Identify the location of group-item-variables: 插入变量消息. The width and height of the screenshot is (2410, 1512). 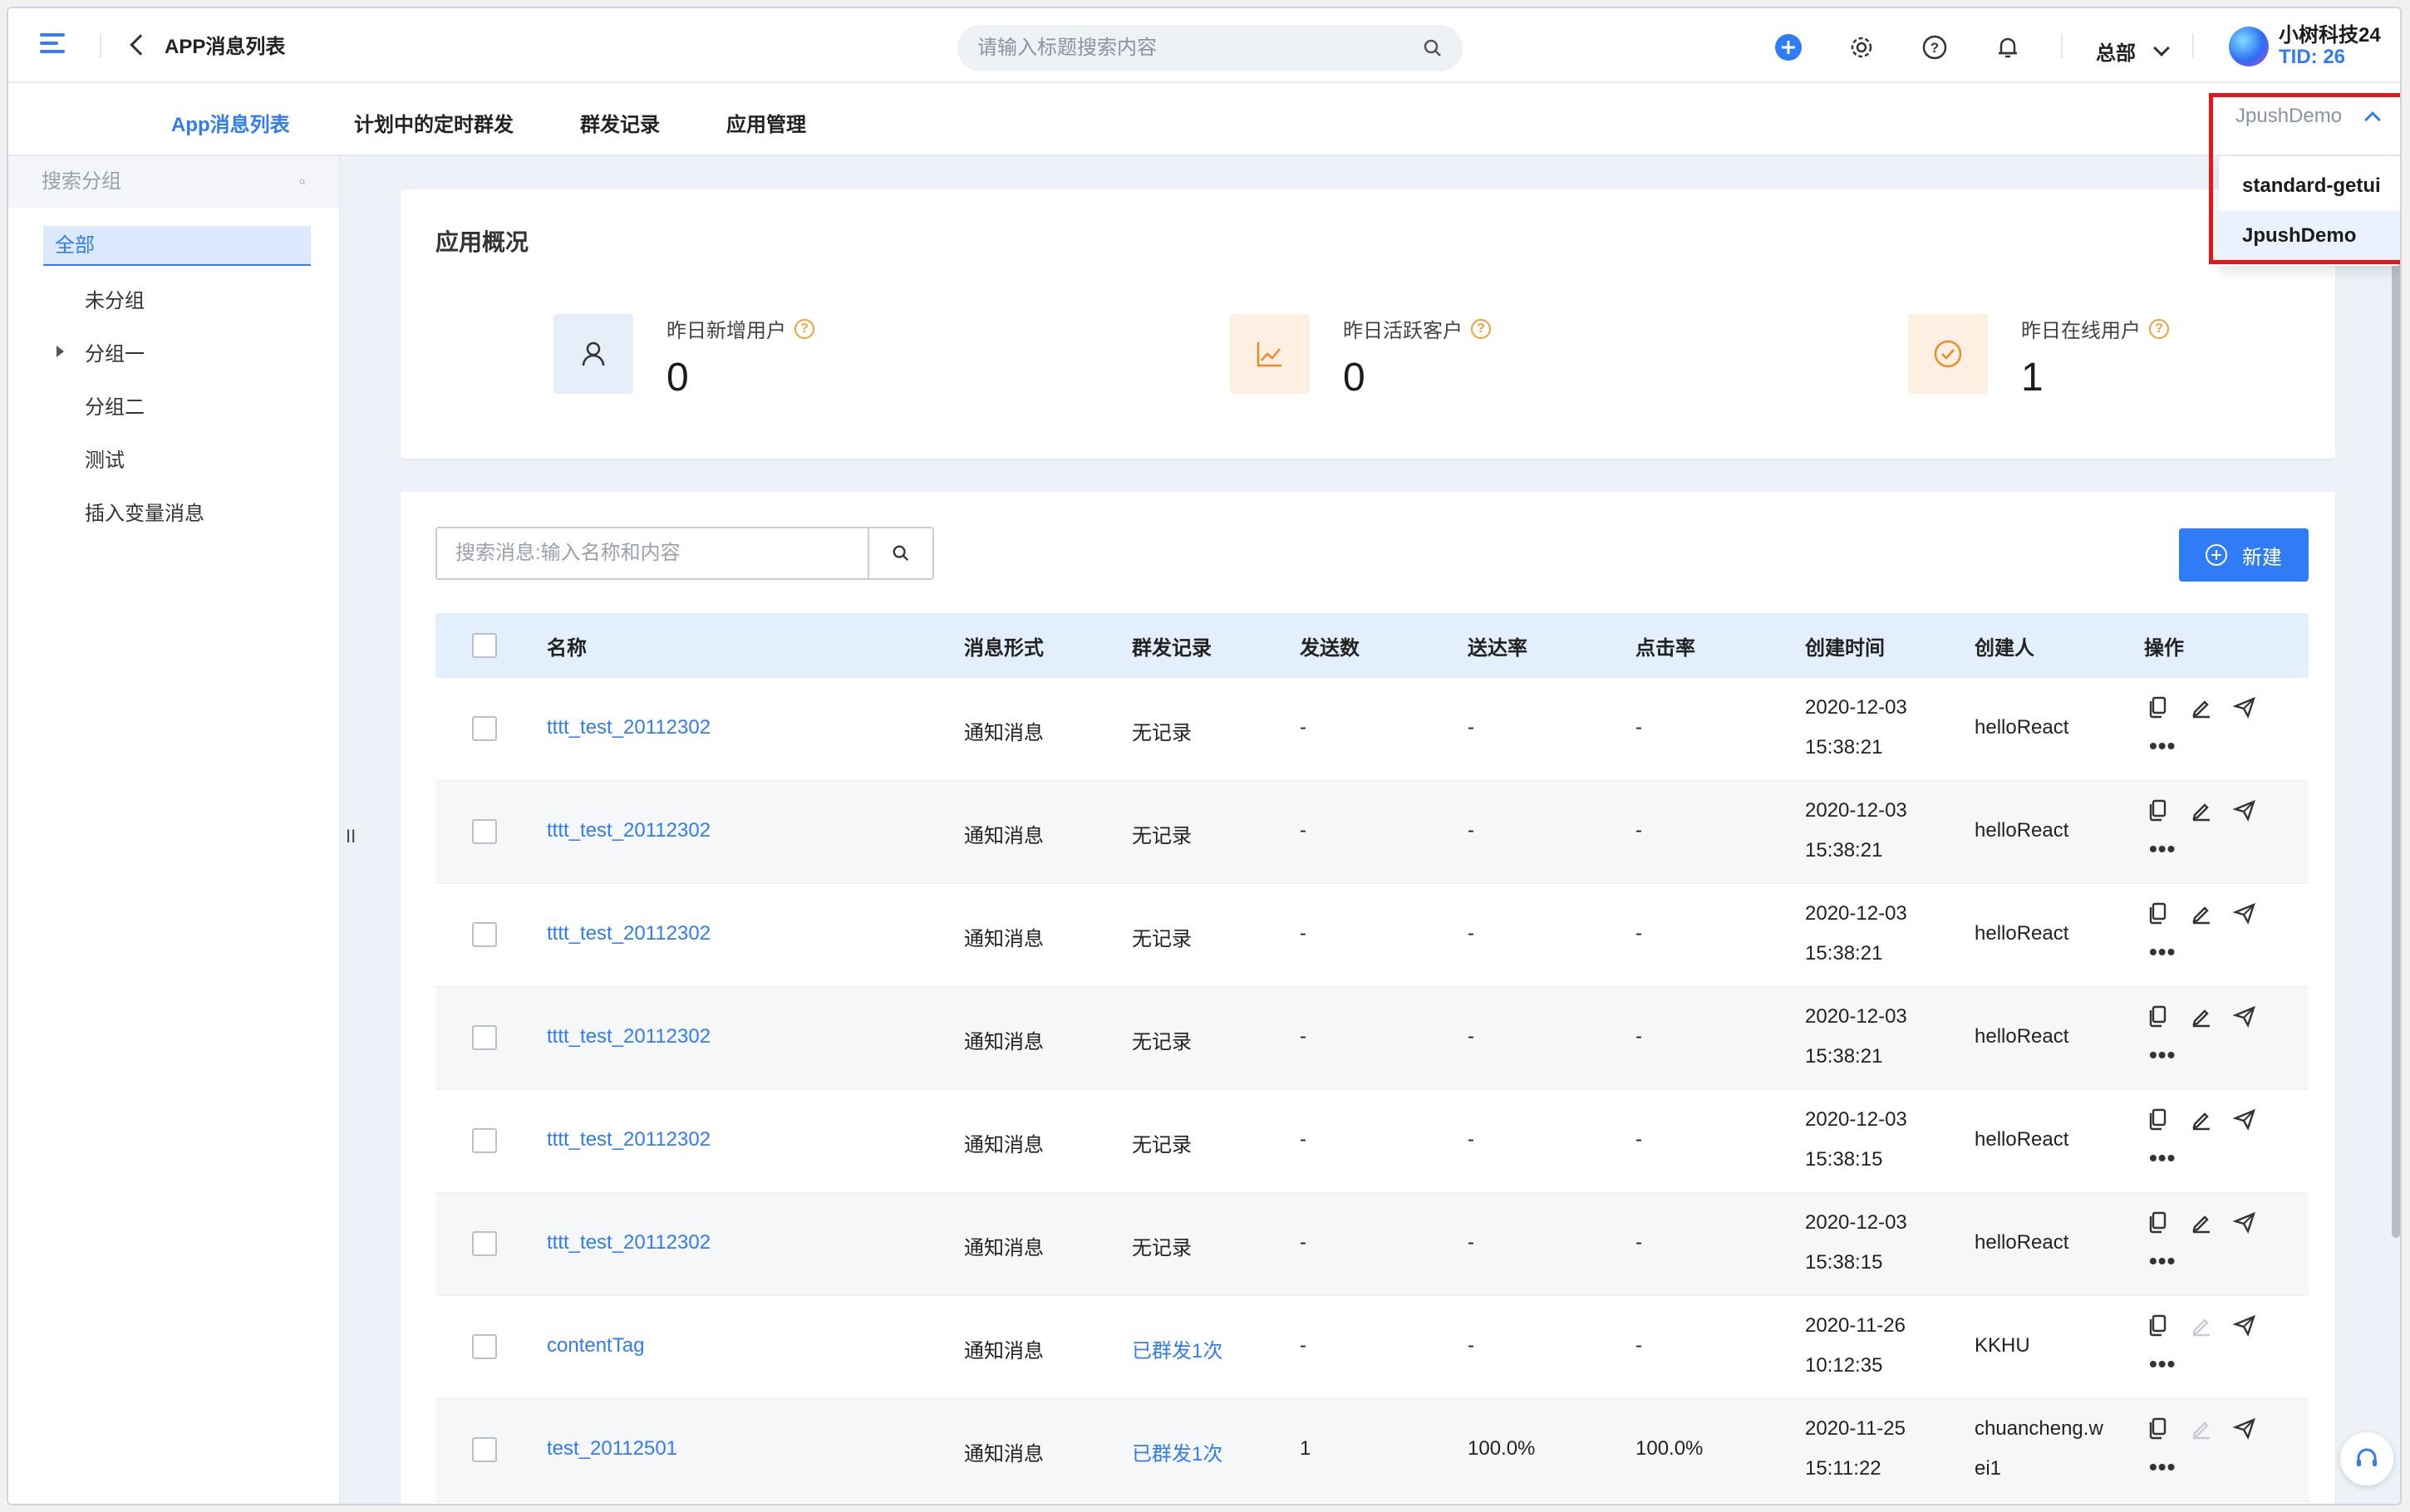
(144, 512).